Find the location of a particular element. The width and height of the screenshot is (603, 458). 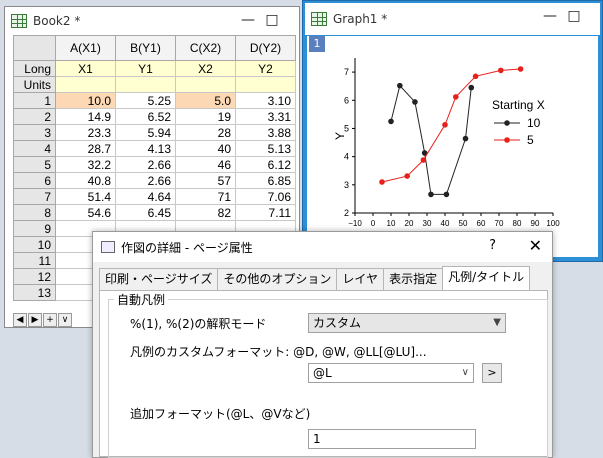

table-cell: 57 is located at coordinates (205, 180).